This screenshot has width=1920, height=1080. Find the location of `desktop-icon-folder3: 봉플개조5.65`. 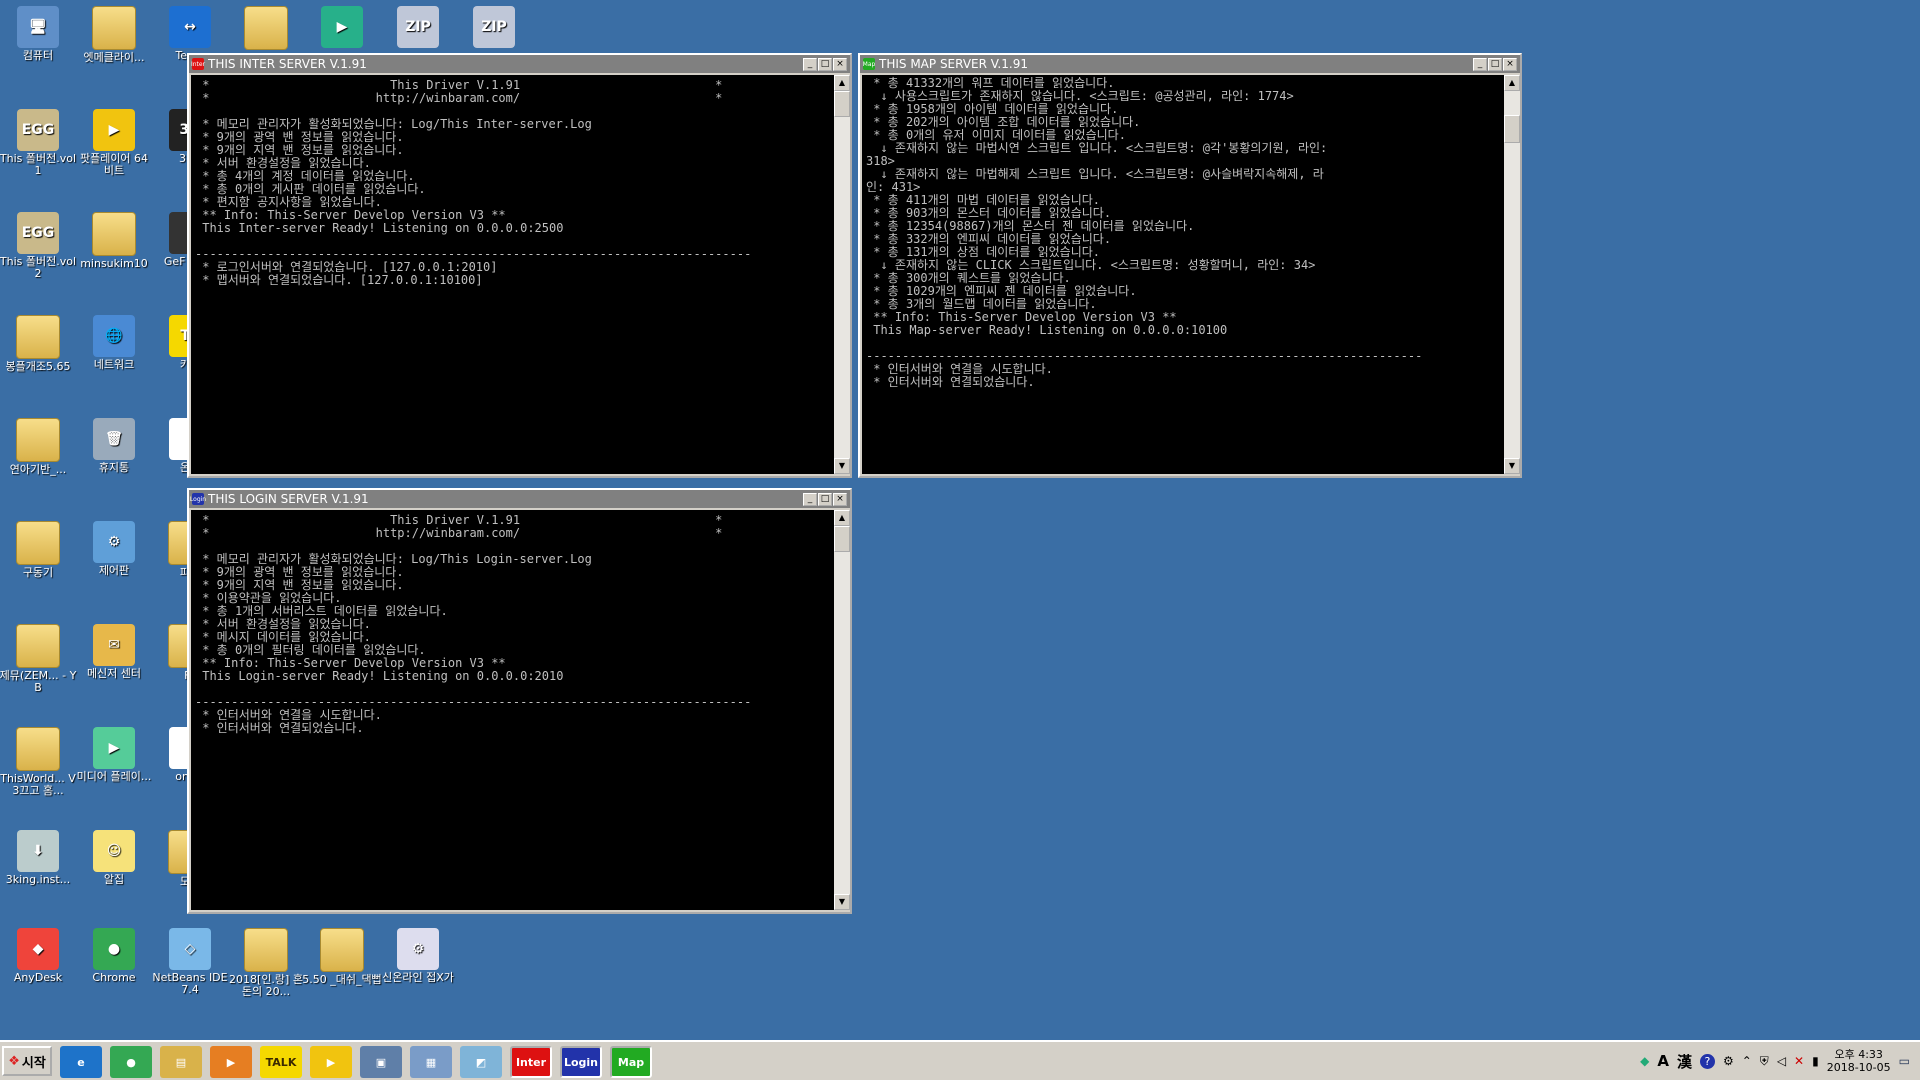

desktop-icon-folder3: 봉플개조5.65 is located at coordinates (39, 344).